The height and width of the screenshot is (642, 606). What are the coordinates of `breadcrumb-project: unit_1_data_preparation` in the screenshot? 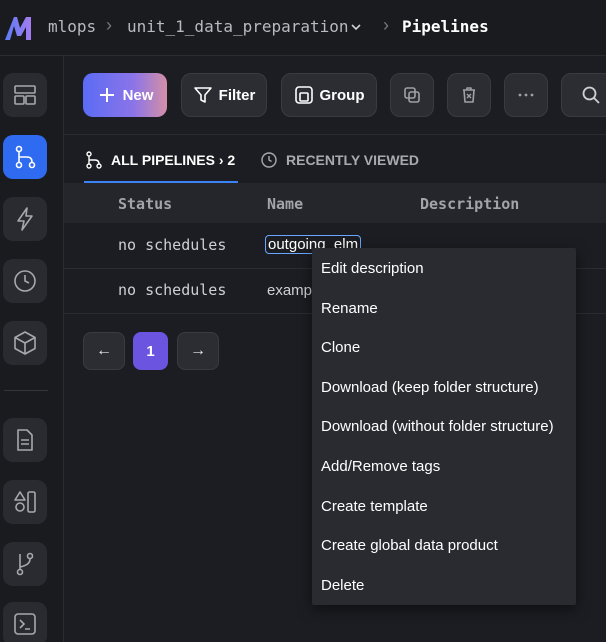 It's located at (238, 26).